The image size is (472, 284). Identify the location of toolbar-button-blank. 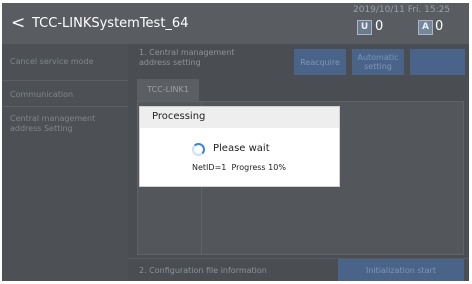
(437, 62).